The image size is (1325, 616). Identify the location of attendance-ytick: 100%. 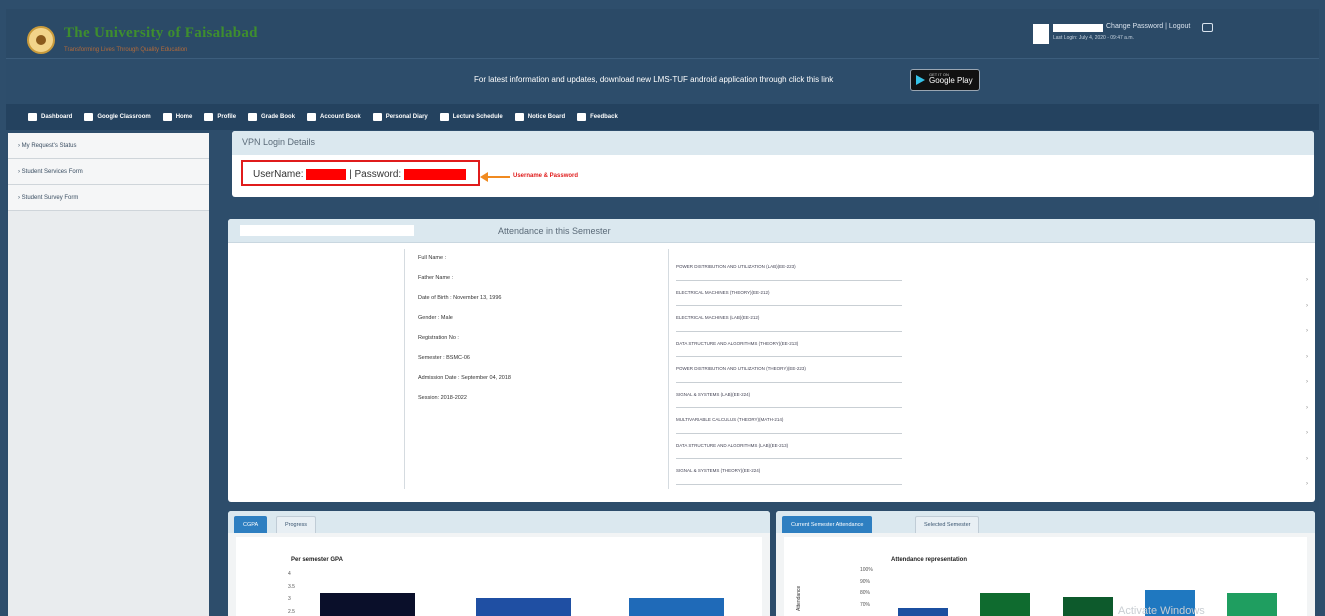
(866, 570).